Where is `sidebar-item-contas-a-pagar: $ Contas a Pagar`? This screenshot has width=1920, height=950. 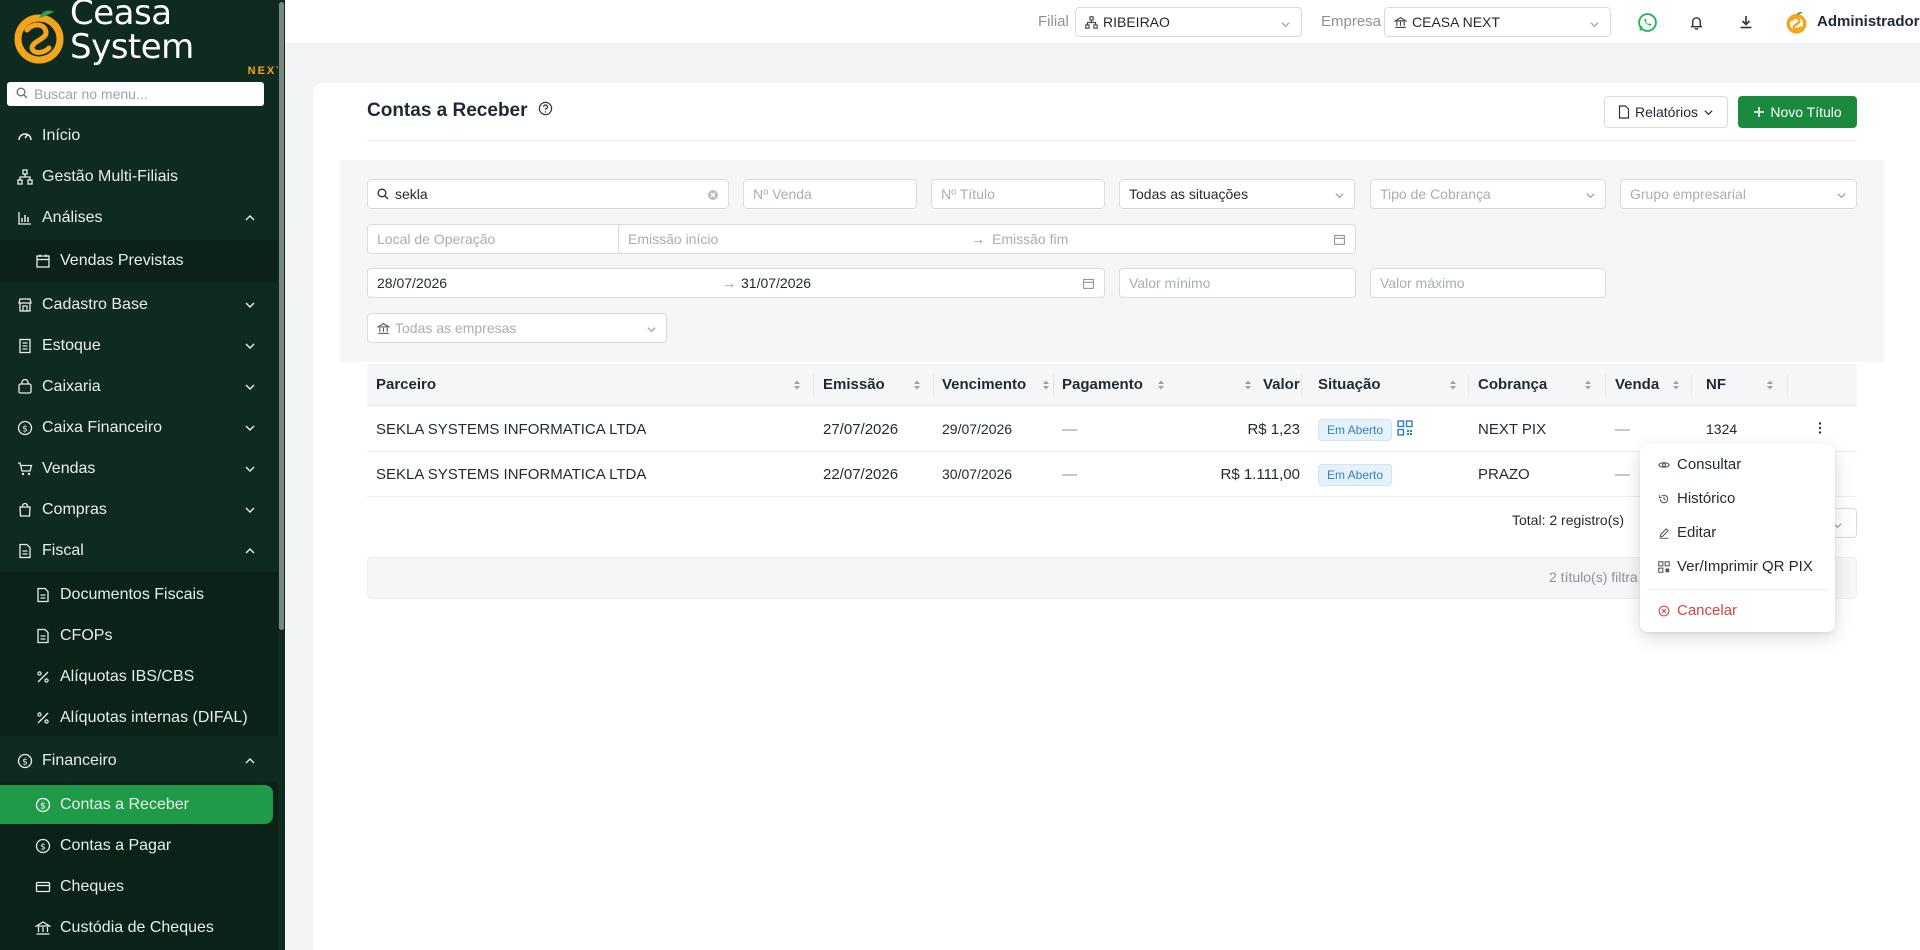
sidebar-item-contas-a-pagar: $ Contas a Pagar is located at coordinates (139, 846).